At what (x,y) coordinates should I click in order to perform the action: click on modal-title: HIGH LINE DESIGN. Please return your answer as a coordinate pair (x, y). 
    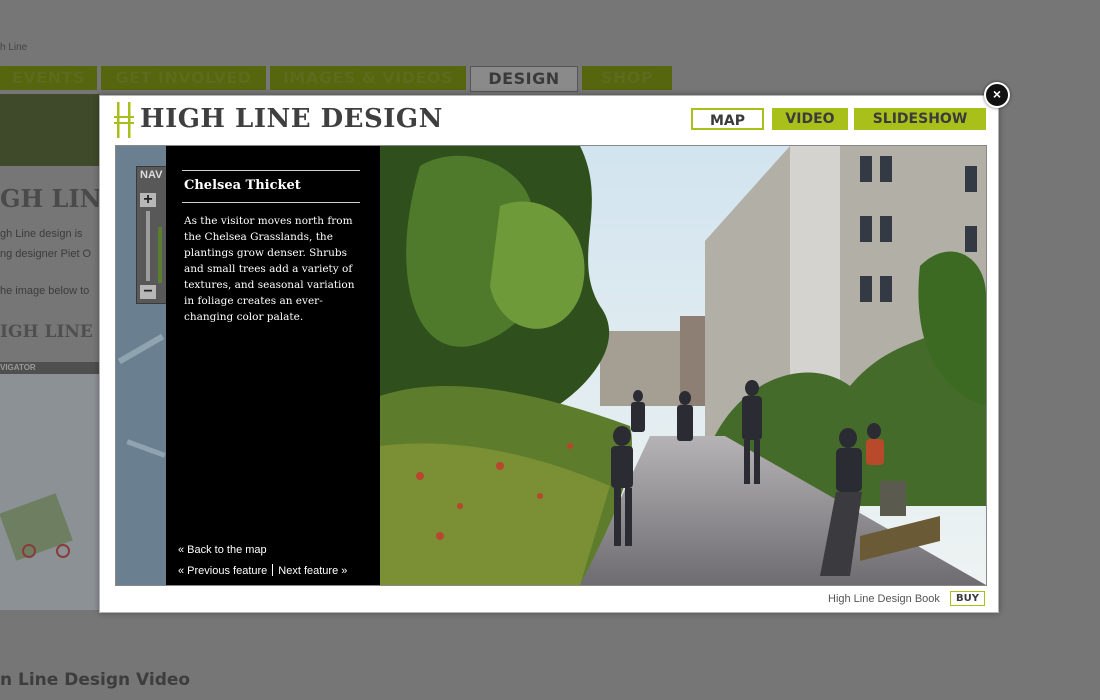
    Looking at the image, I should click on (291, 119).